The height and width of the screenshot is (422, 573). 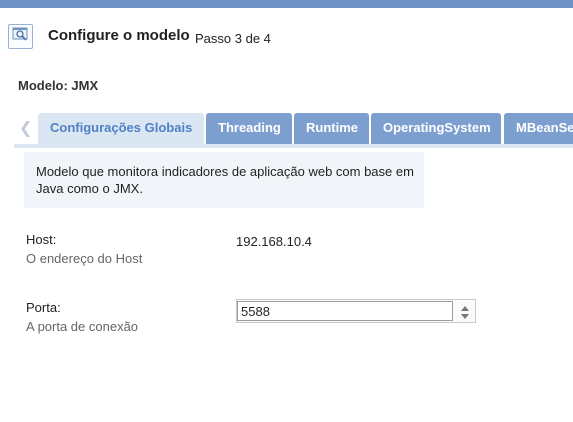 What do you see at coordinates (345, 311) in the screenshot?
I see `port-input` at bounding box center [345, 311].